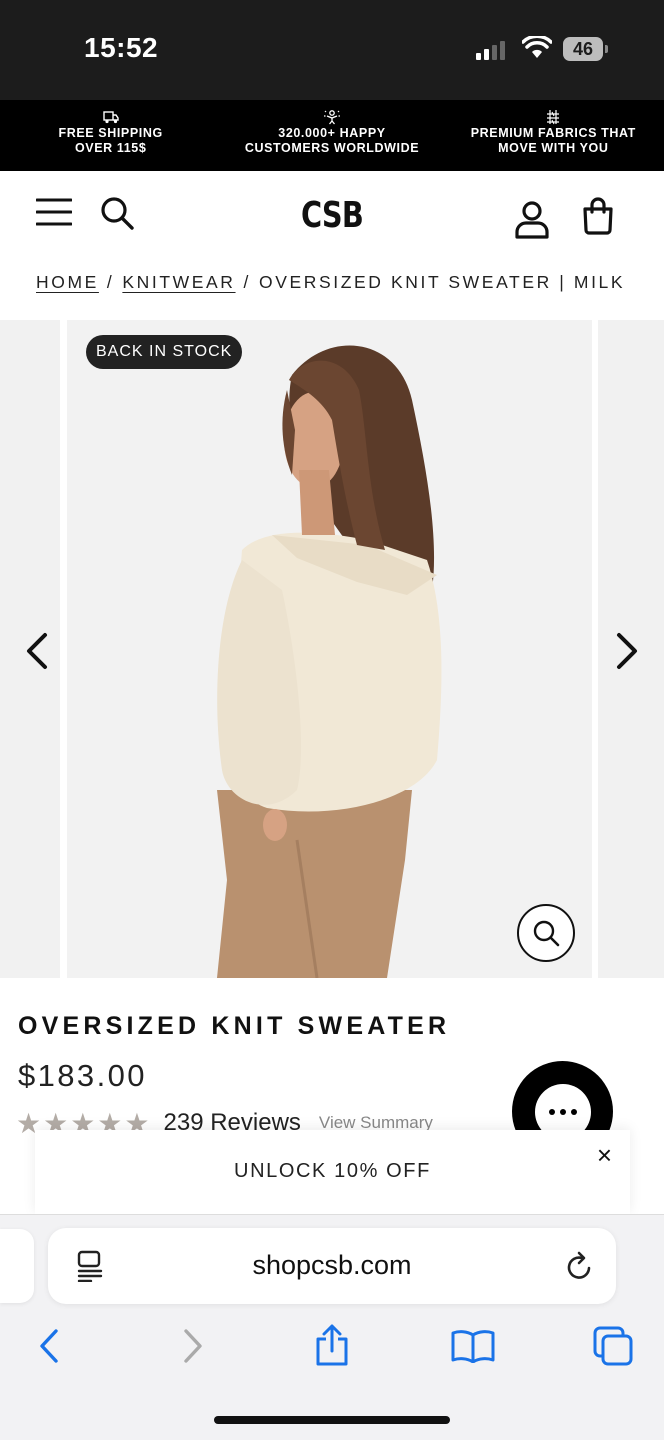 The height and width of the screenshot is (1440, 664). I want to click on product-price: $183.00, so click(82, 1075).